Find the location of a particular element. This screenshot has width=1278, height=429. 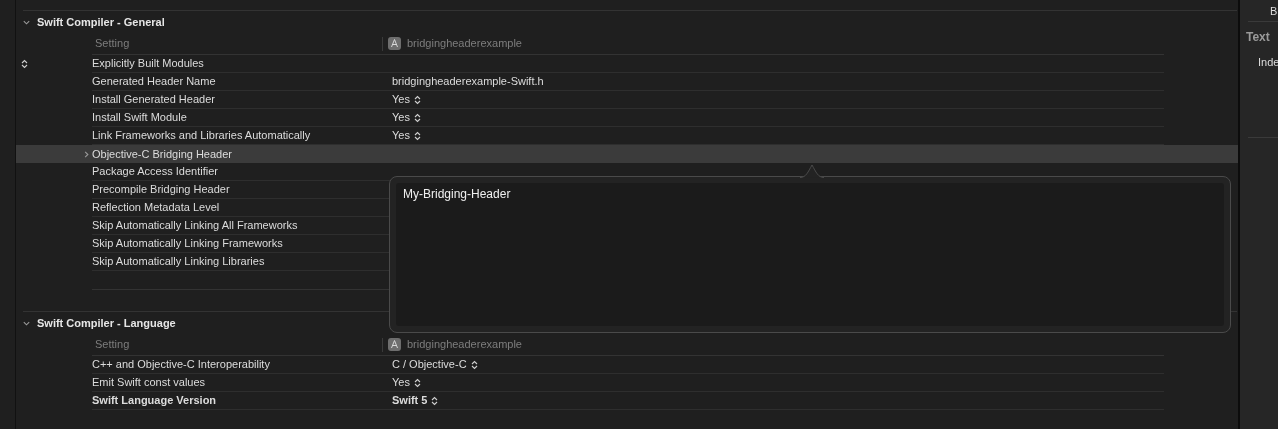

section-title: Swift Compiler - General is located at coordinates (101, 23).